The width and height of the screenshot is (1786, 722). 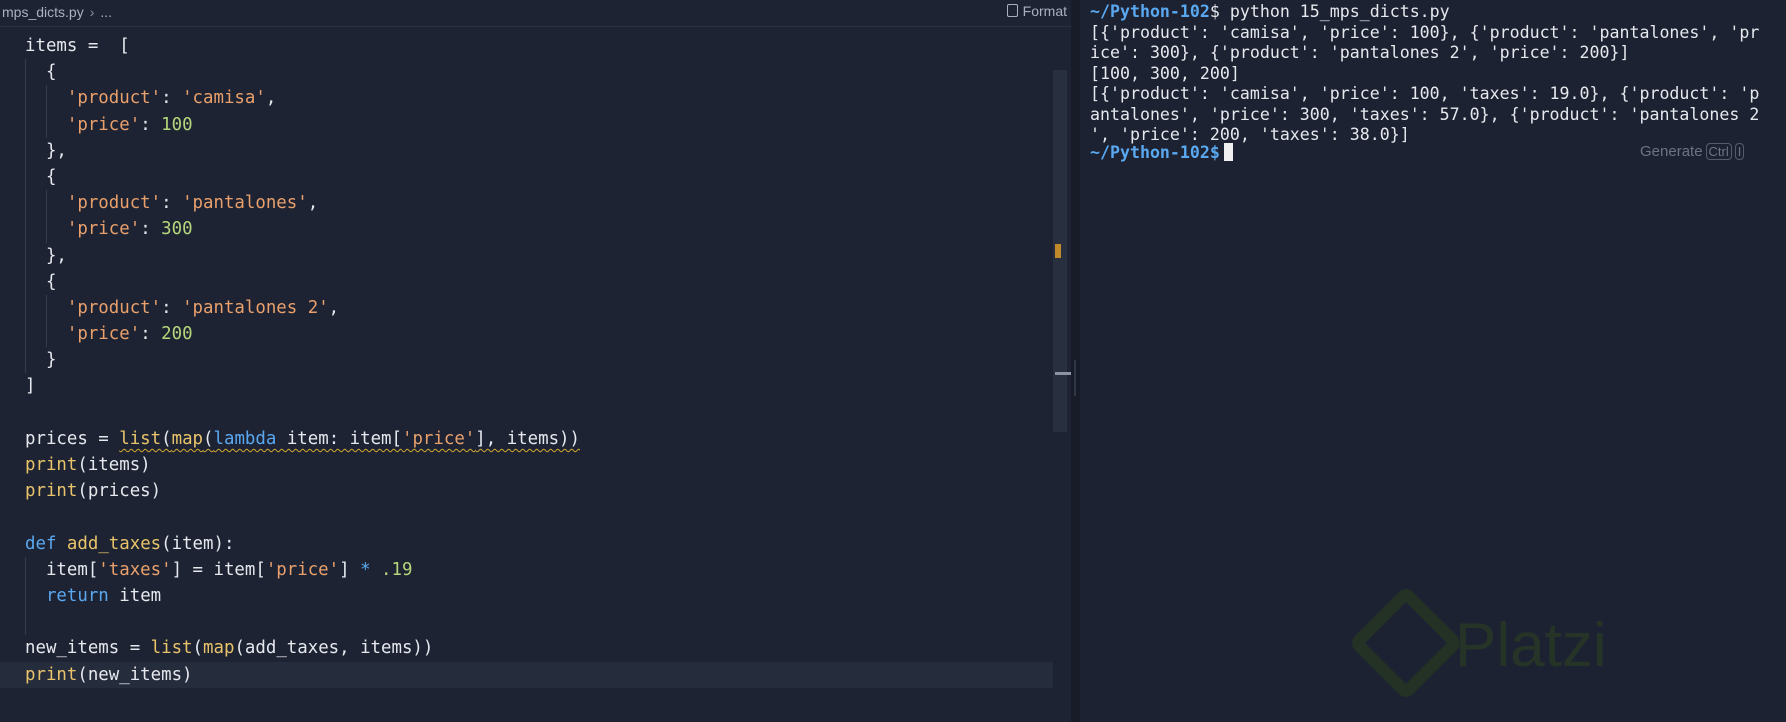 I want to click on code-token: },, so click(x=46, y=255).